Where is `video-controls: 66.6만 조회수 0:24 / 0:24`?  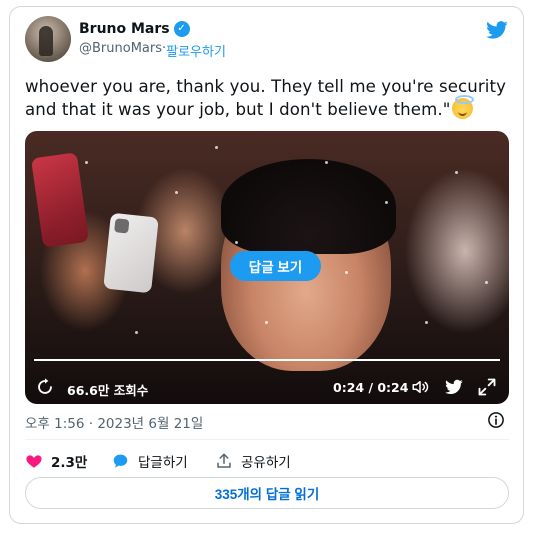 video-controls: 66.6만 조회수 0:24 / 0:24 is located at coordinates (267, 387).